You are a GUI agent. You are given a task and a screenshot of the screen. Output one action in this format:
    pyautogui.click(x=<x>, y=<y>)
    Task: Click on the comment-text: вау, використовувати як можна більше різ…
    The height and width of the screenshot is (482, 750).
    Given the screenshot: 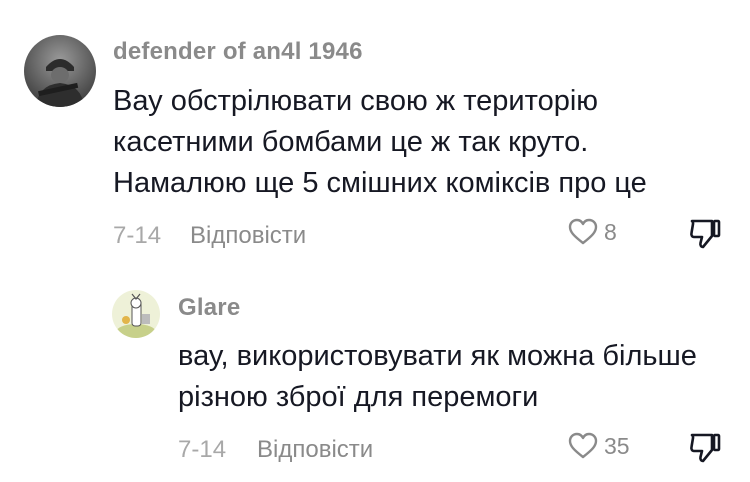 What is the action you would take?
    pyautogui.click(x=437, y=376)
    